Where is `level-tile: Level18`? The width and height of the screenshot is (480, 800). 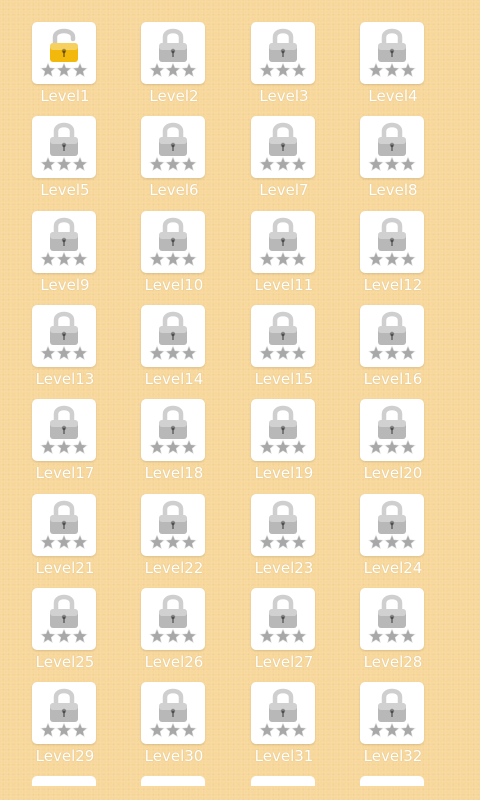
level-tile: Level18 is located at coordinates (174, 443).